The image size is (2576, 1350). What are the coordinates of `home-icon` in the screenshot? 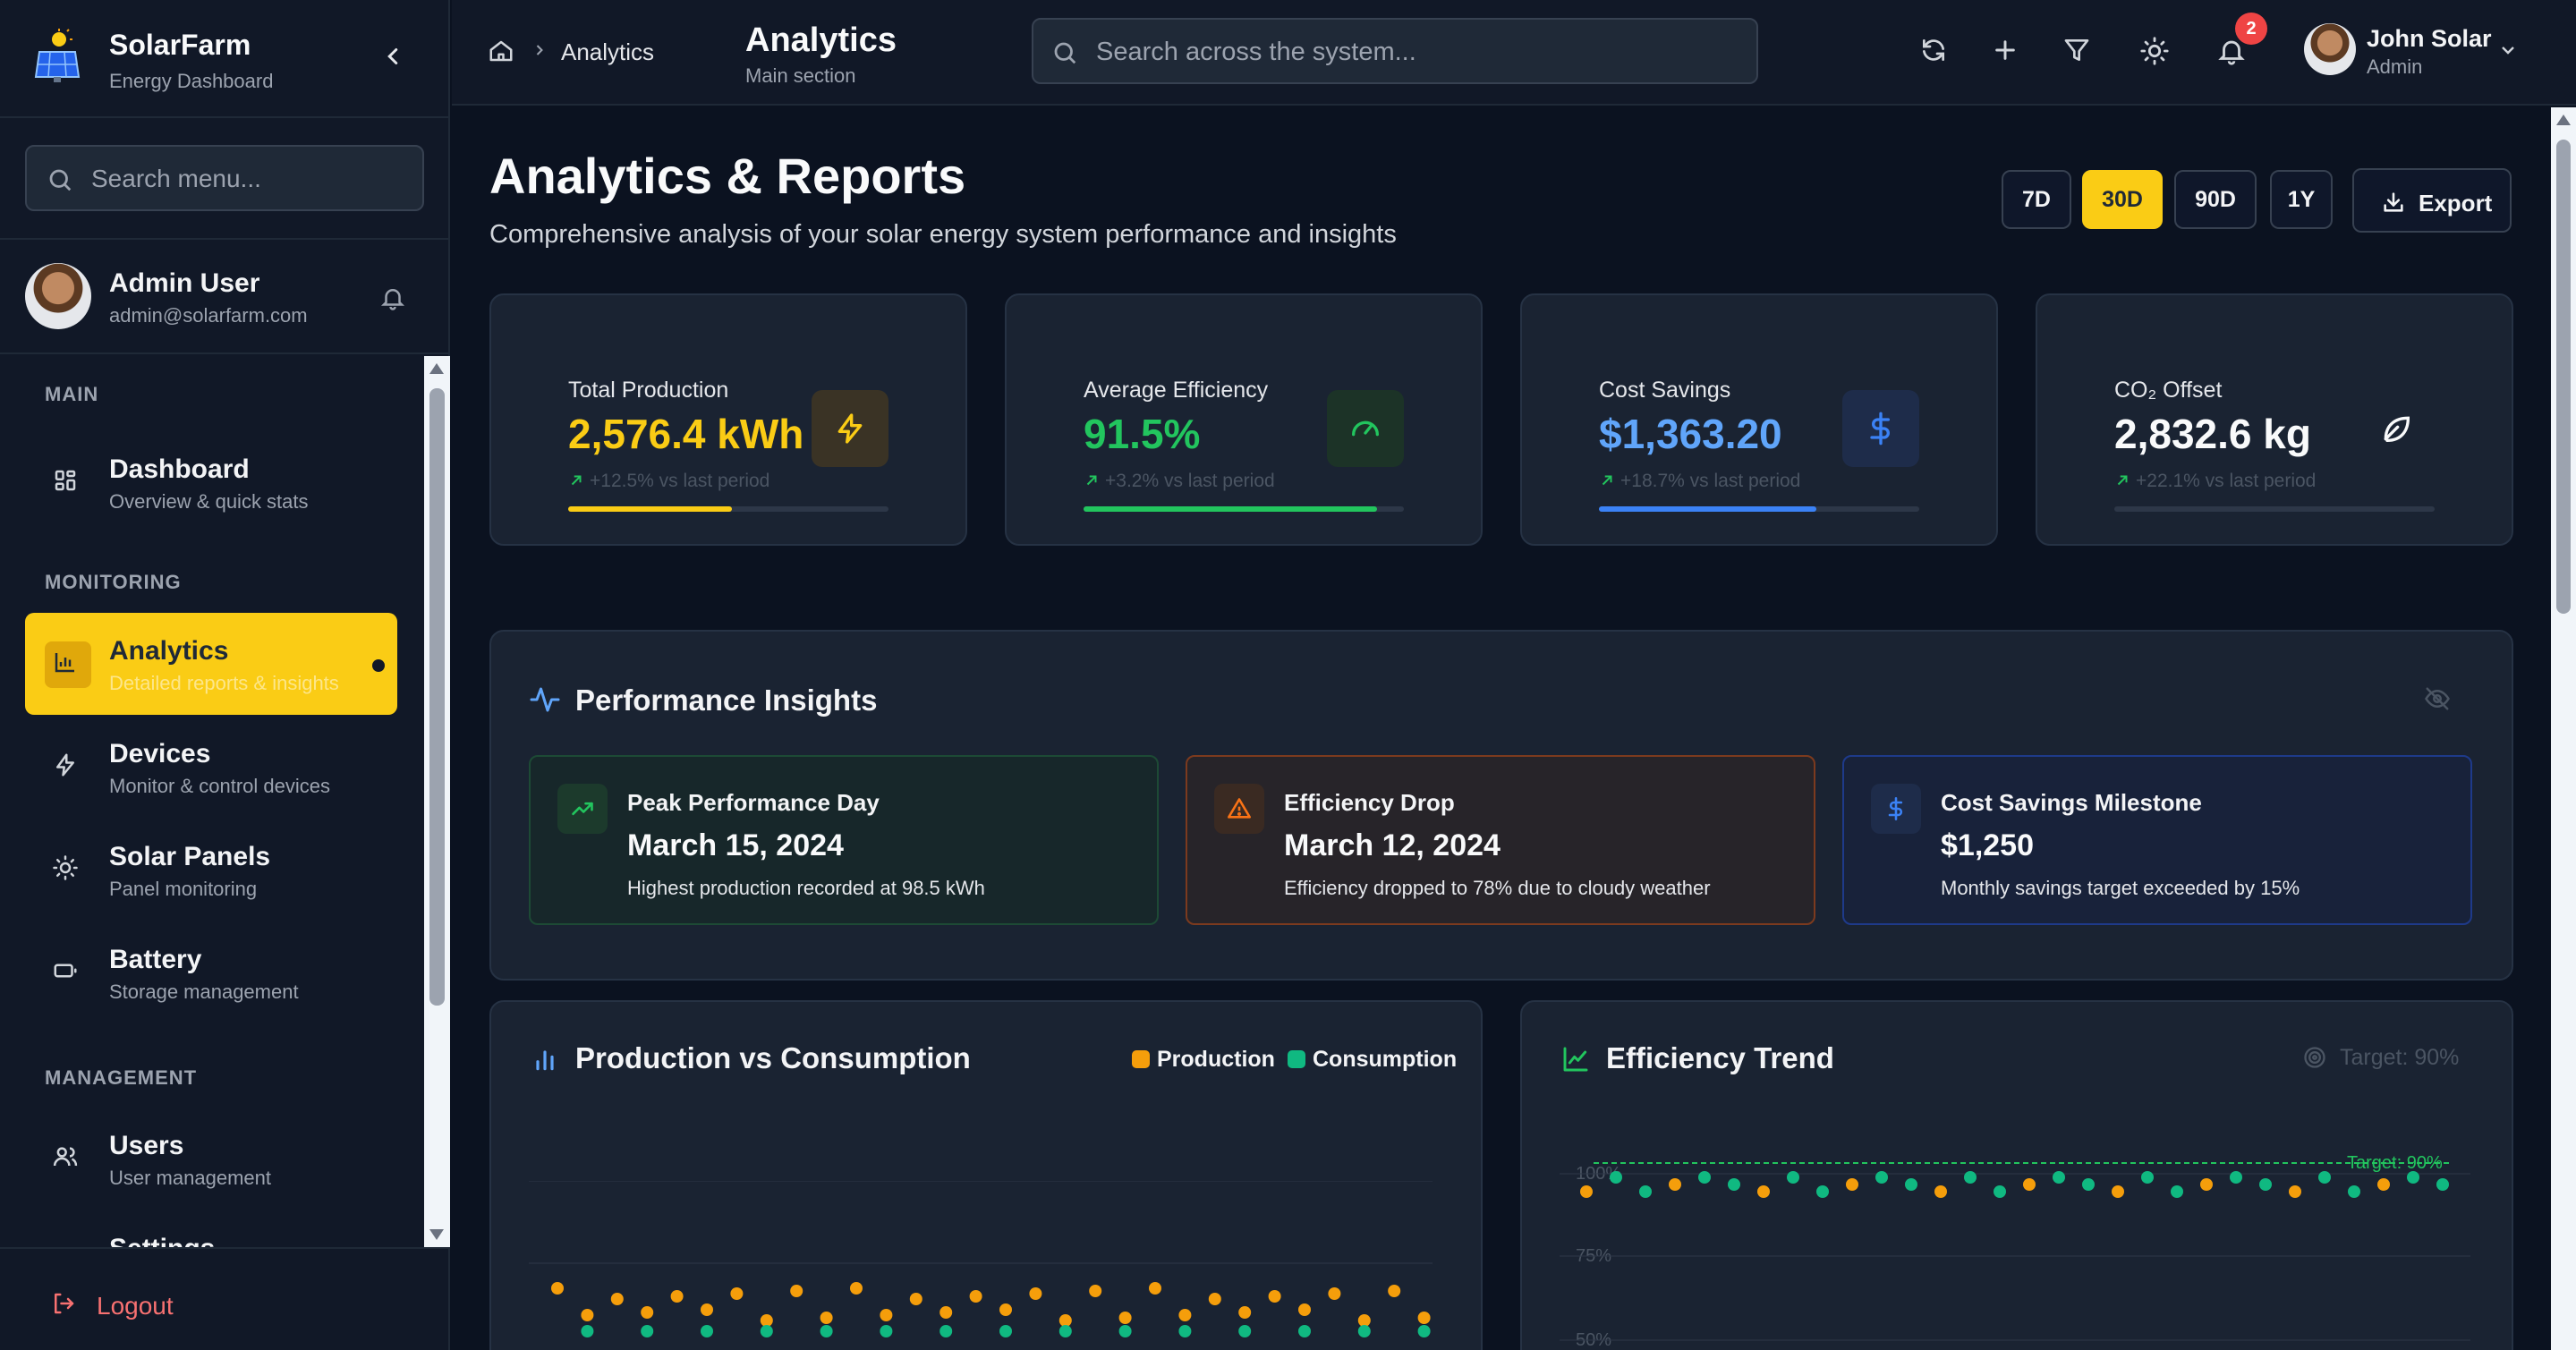 It's located at (501, 51).